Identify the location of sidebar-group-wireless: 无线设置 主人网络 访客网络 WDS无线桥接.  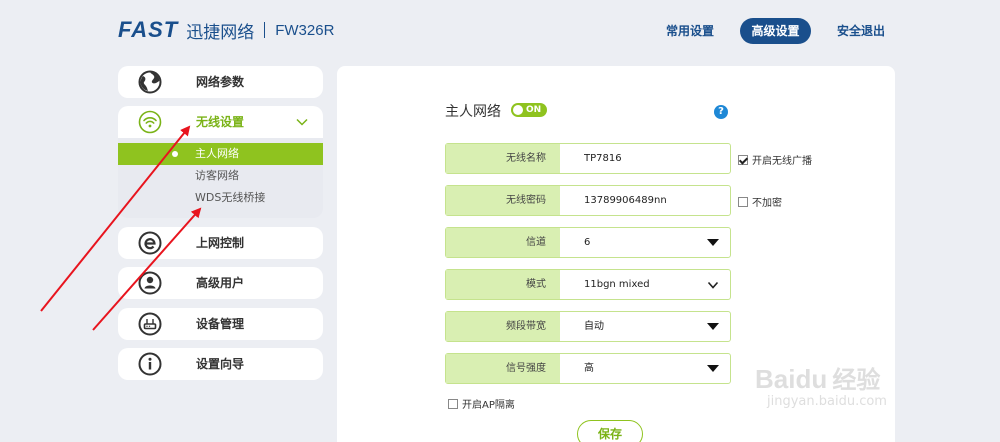
(220, 162).